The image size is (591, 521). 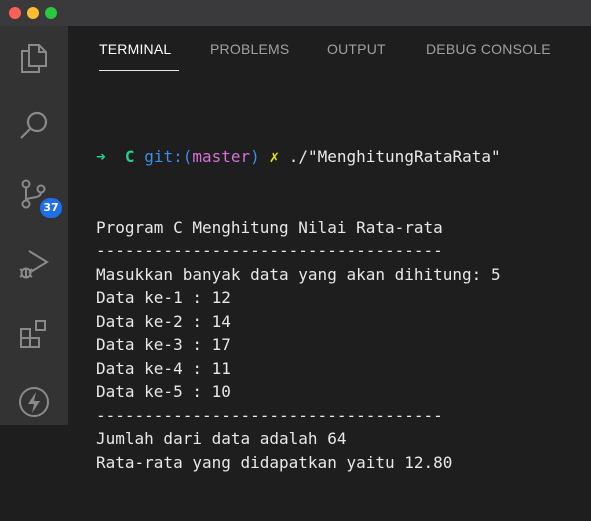 I want to click on tab-debug-console: DEBUG CONSOLE, so click(x=488, y=49).